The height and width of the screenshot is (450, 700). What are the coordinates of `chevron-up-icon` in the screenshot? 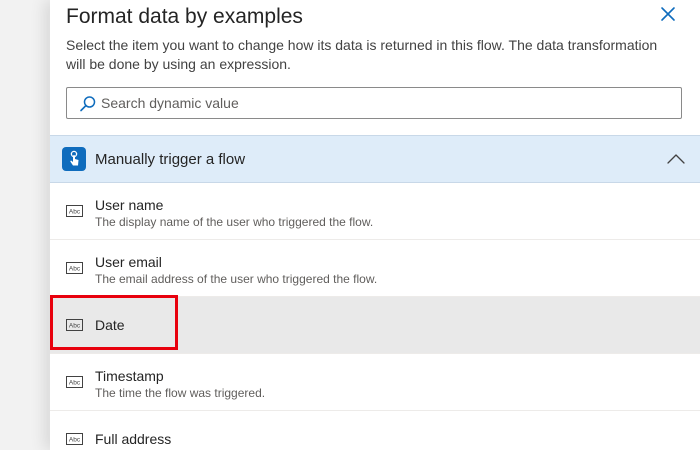 It's located at (676, 159).